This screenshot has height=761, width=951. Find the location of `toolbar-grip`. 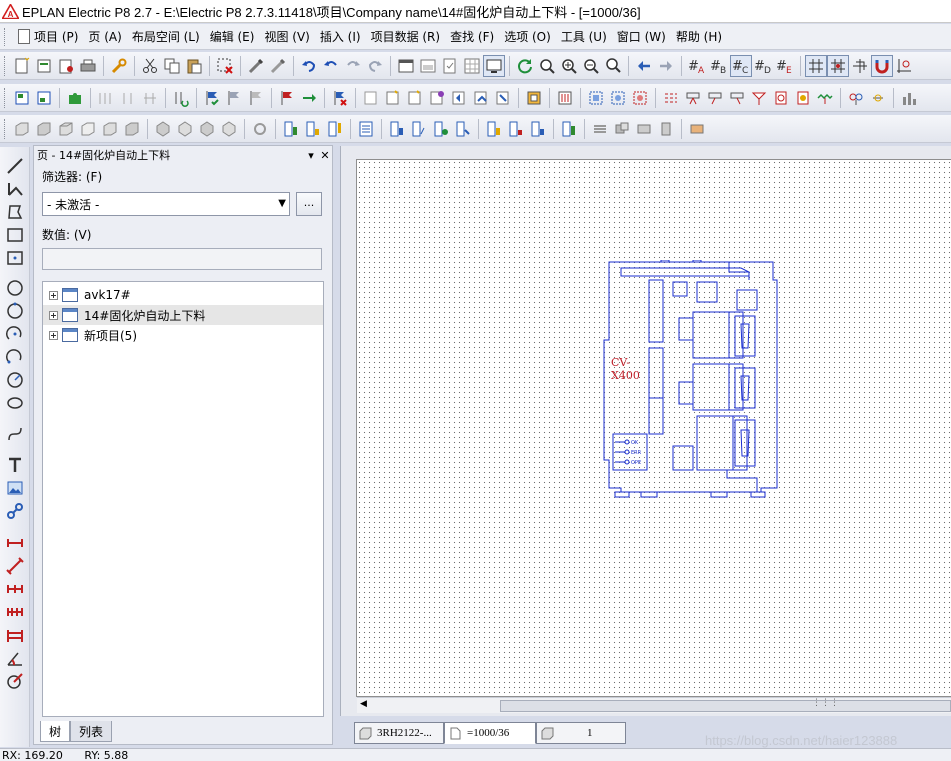

toolbar-grip is located at coordinates (6, 128).